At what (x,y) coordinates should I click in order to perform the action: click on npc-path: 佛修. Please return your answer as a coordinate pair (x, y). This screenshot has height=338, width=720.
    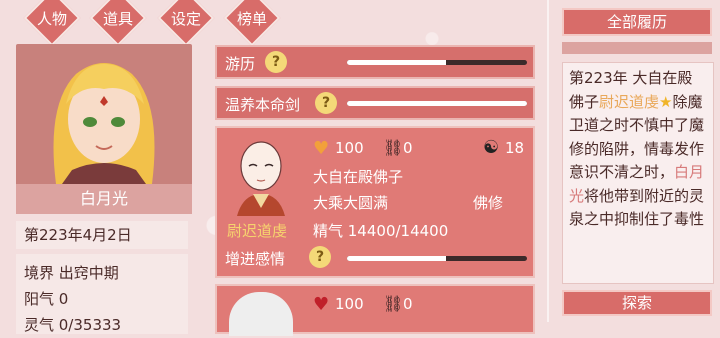
    Looking at the image, I should click on (488, 203).